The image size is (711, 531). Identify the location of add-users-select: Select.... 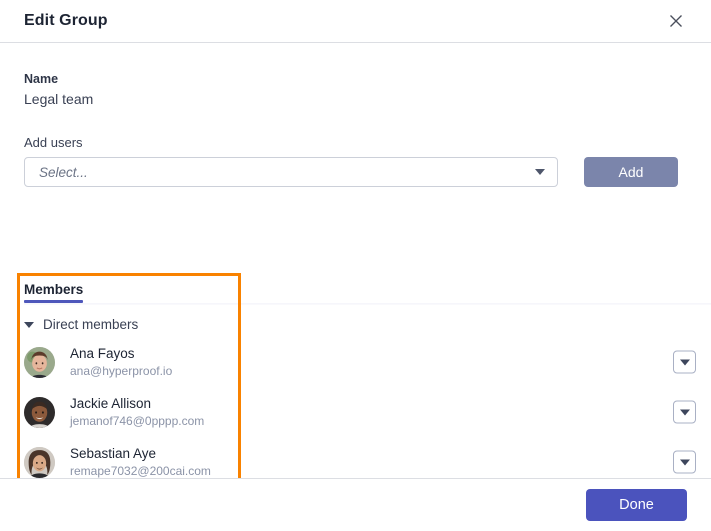
(291, 172).